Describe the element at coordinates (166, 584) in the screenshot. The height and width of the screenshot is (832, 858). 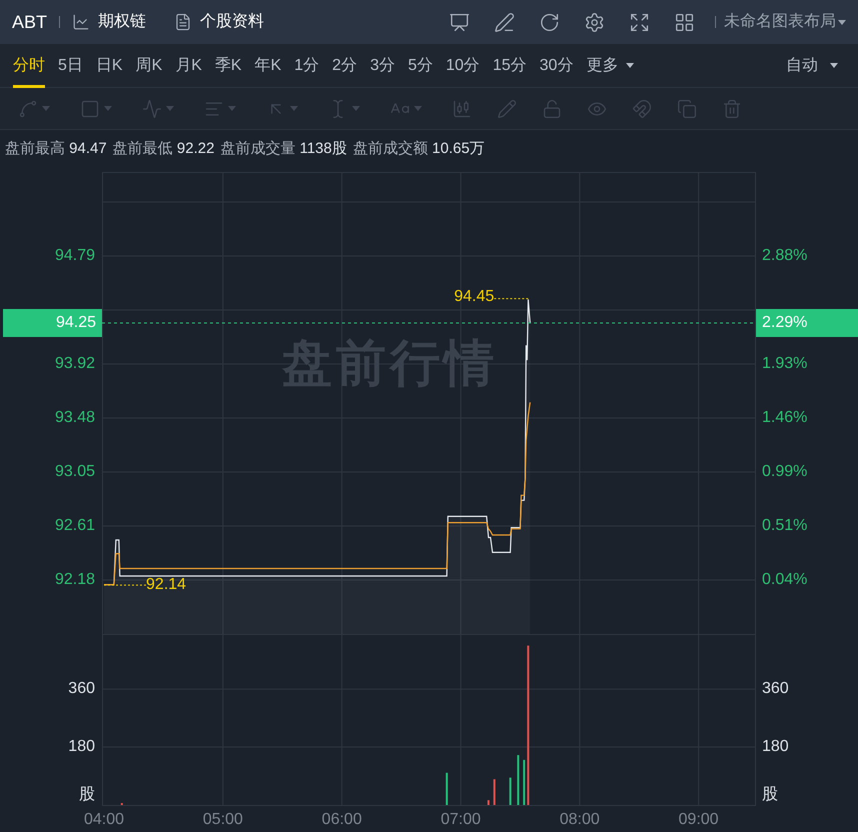
I see `price-annotation: 92.14` at that location.